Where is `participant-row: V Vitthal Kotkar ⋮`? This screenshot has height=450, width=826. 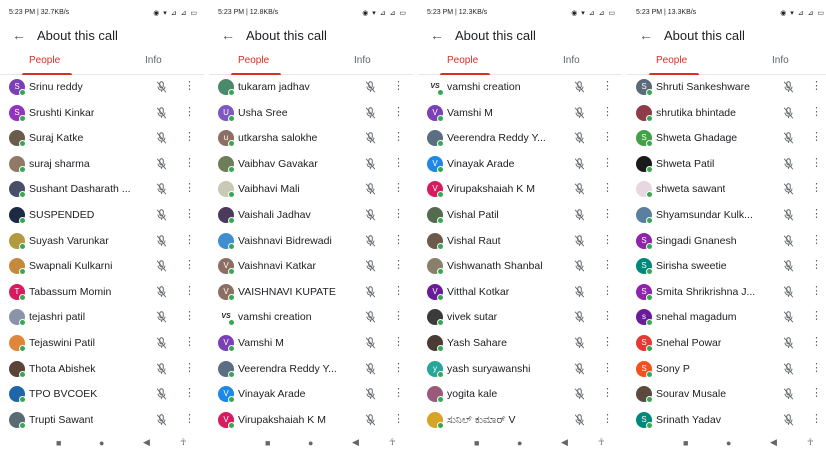
participant-row: V Vitthal Kotkar ⋮ is located at coordinates (520, 293).